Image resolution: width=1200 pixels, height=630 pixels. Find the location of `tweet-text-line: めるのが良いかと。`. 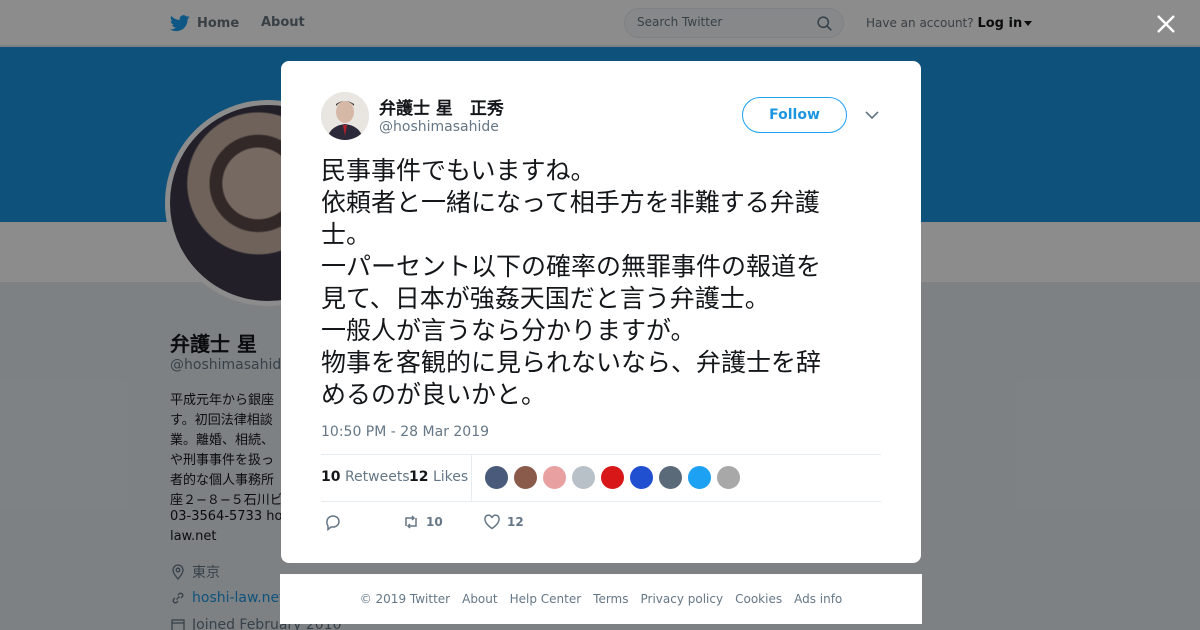

tweet-text-line: めるのが良いかと。 is located at coordinates (434, 394).